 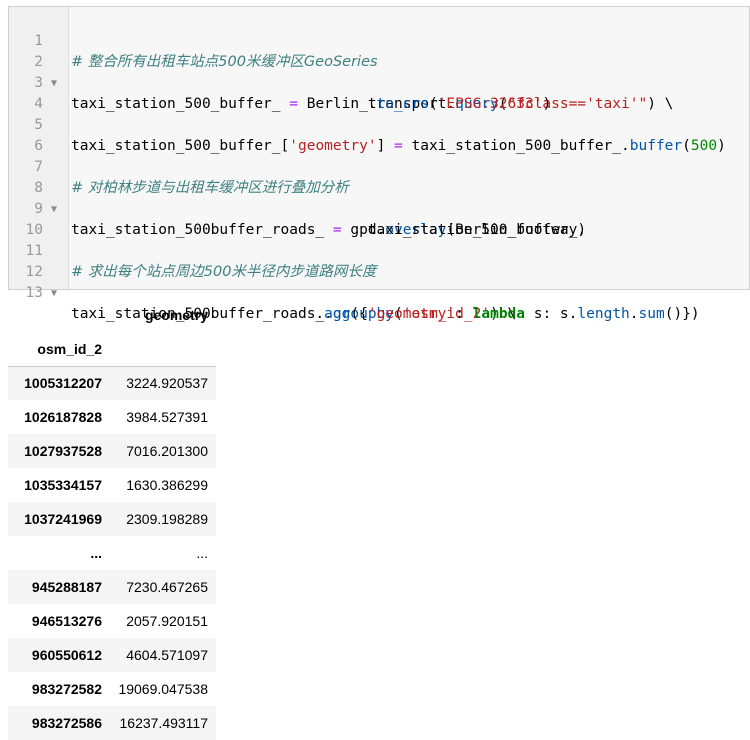 I want to click on index-name-row: osm_id_2, so click(x=112, y=349).